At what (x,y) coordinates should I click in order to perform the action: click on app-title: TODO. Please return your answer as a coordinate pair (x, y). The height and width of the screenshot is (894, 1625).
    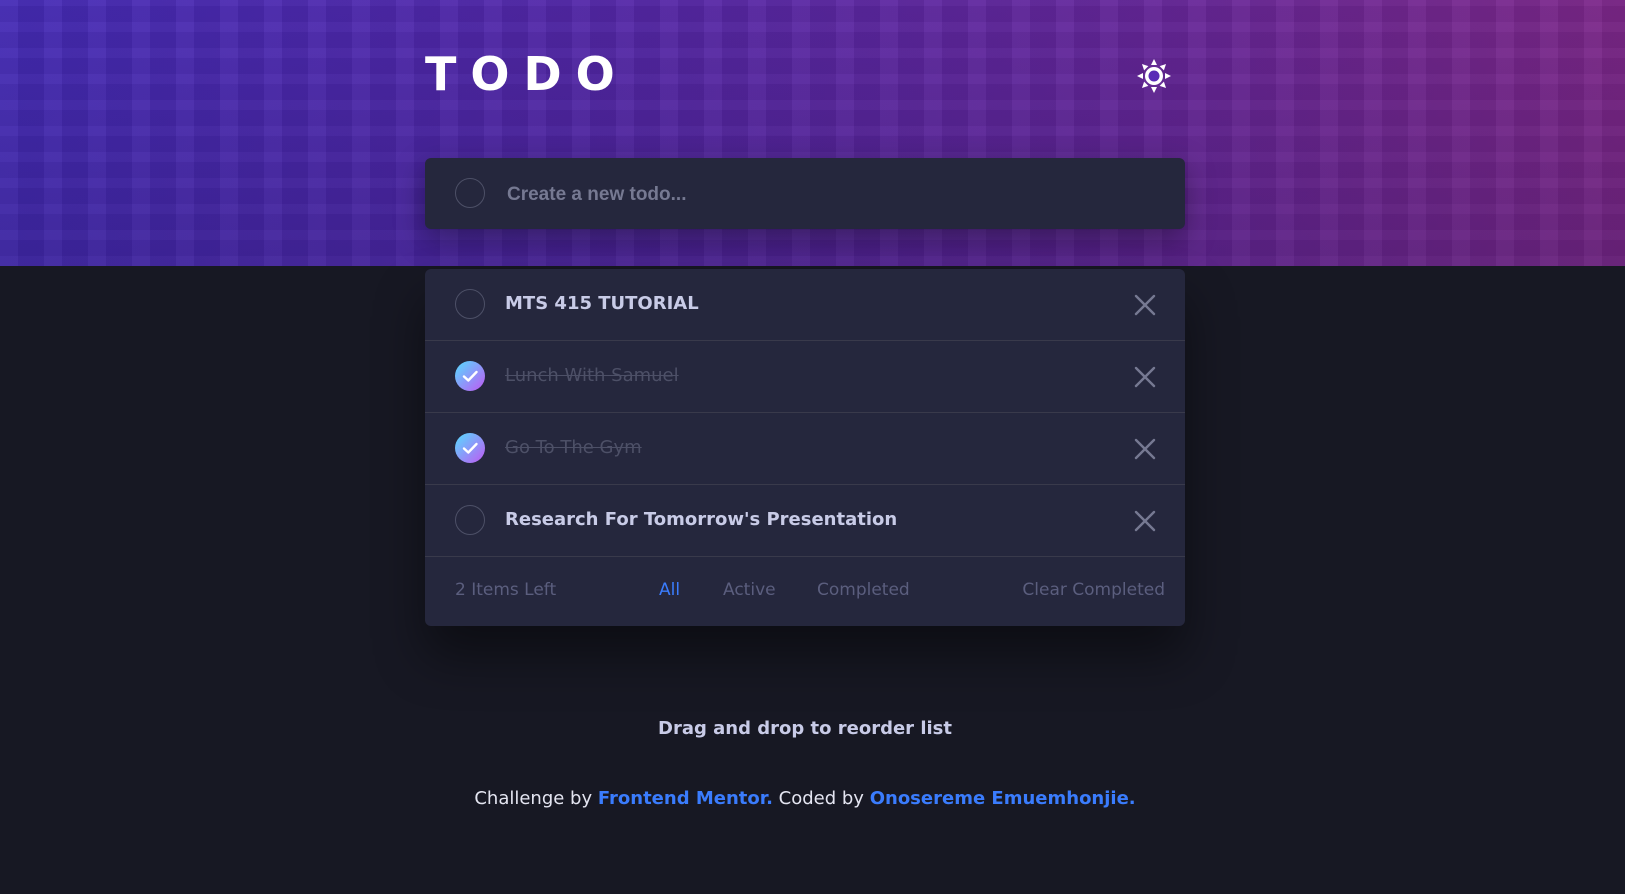
    Looking at the image, I should click on (527, 74).